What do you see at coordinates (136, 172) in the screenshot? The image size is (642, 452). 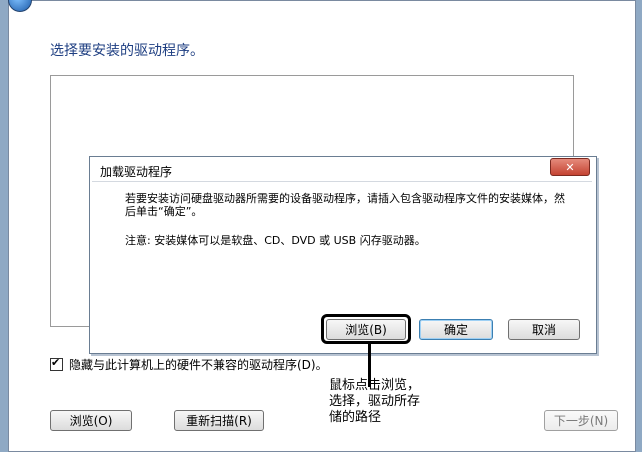 I see `dialog-title: 加载驱动程序` at bounding box center [136, 172].